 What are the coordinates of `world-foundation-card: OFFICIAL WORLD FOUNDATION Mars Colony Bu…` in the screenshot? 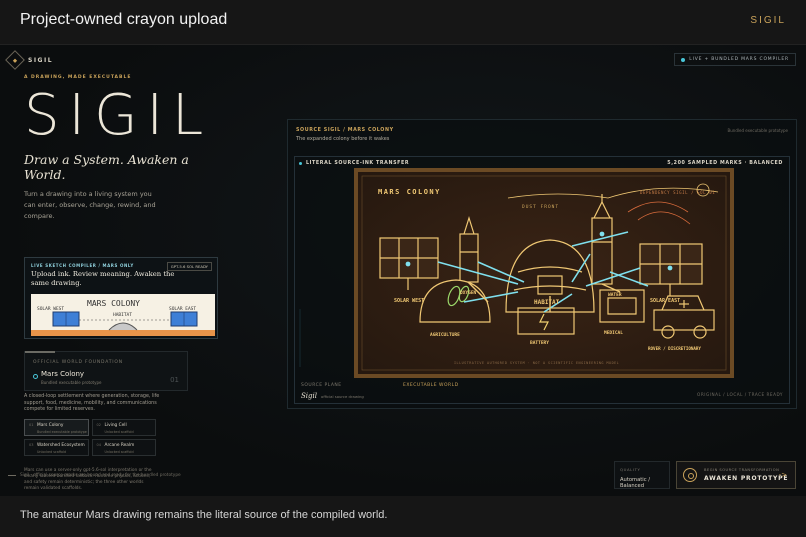 It's located at (106, 371).